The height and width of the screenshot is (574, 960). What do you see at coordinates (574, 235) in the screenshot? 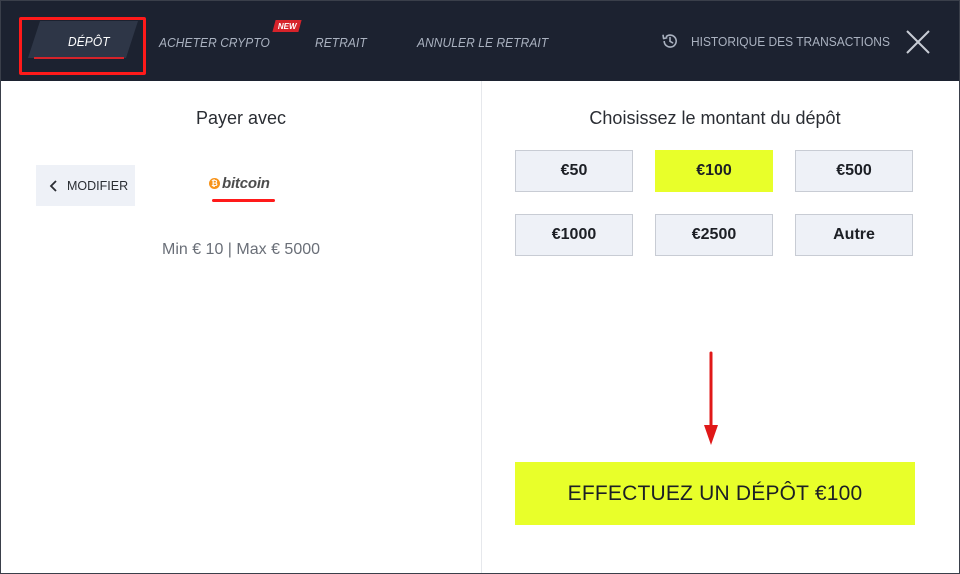
I see `amount-option-1000: €1000` at bounding box center [574, 235].